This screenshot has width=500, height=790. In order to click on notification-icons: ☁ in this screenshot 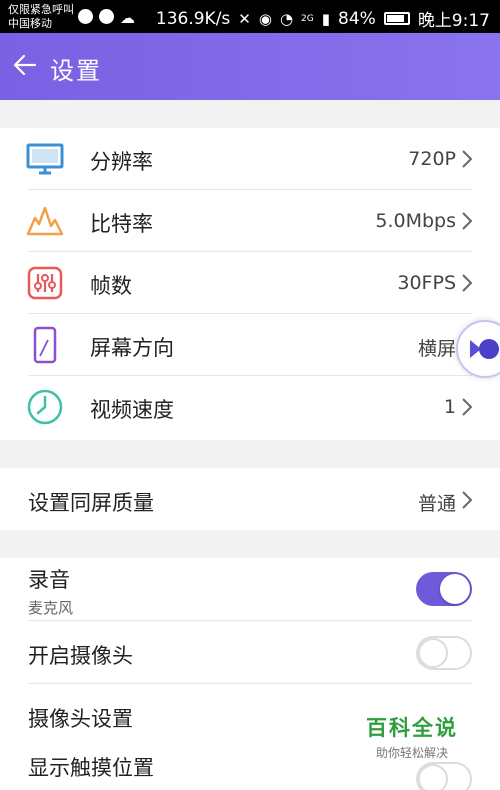, I will do `click(106, 18)`.